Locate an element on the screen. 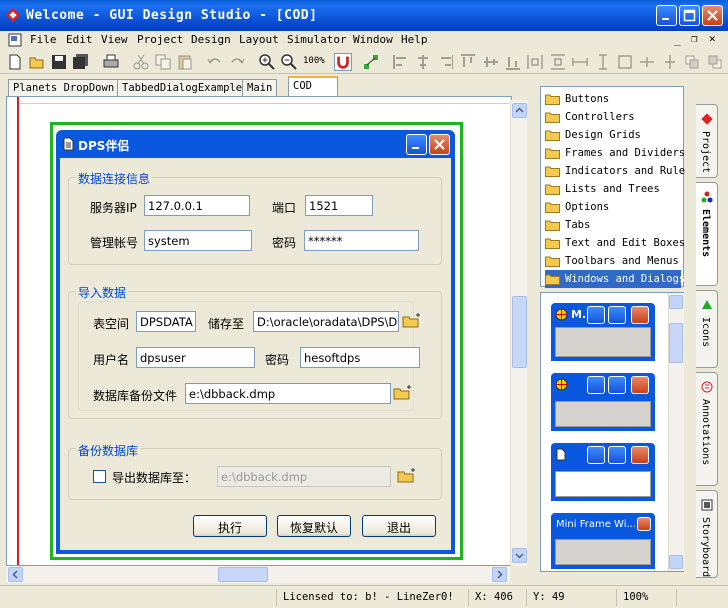 This screenshot has height=608, width=728. save-all-icon is located at coordinates (81, 62).